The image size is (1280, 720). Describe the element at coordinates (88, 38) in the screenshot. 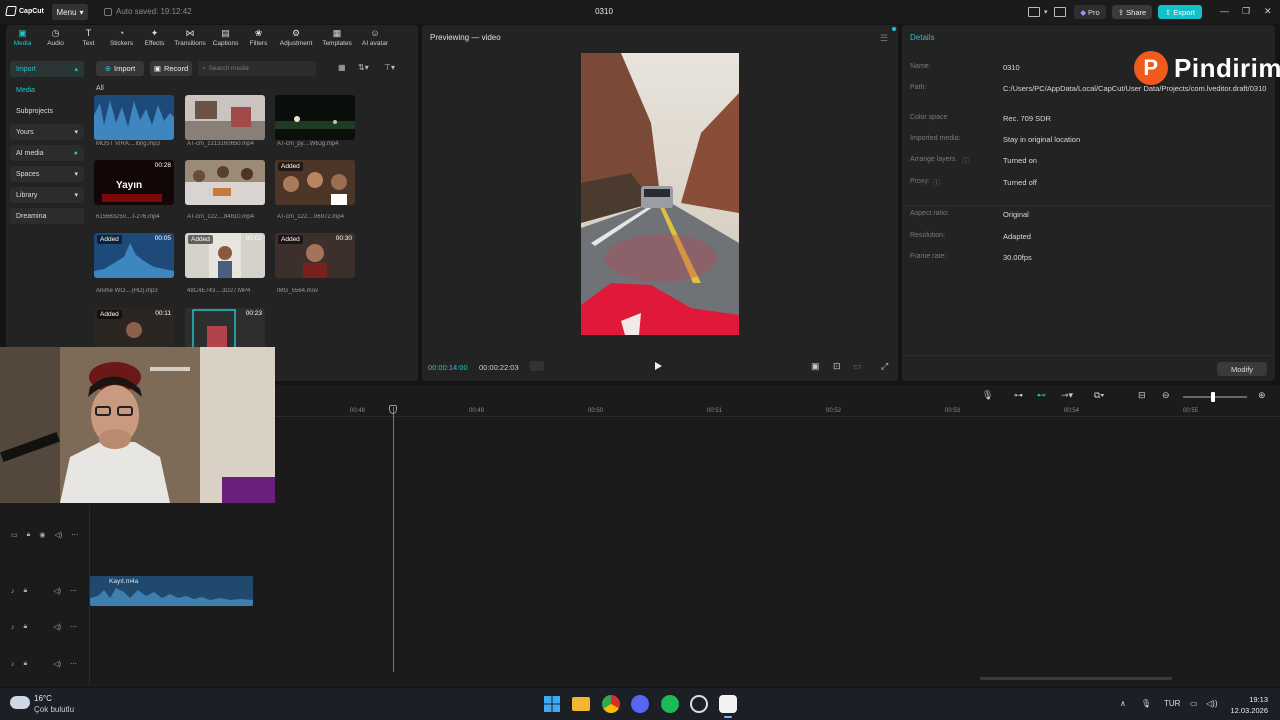

I see `tool-text: T Text` at that location.